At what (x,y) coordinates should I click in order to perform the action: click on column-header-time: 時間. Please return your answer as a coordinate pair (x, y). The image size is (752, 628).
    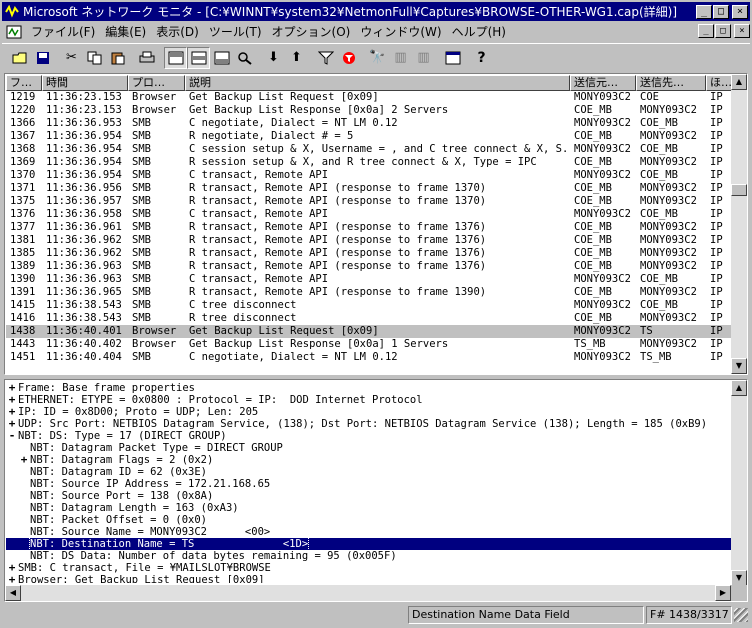
    Looking at the image, I should click on (85, 83).